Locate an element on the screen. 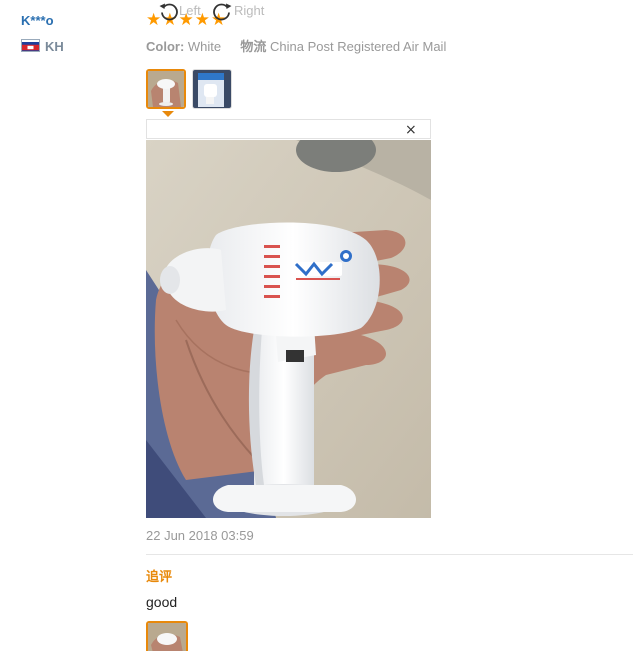 The width and height of the screenshot is (633, 651). color-value: White is located at coordinates (204, 46).